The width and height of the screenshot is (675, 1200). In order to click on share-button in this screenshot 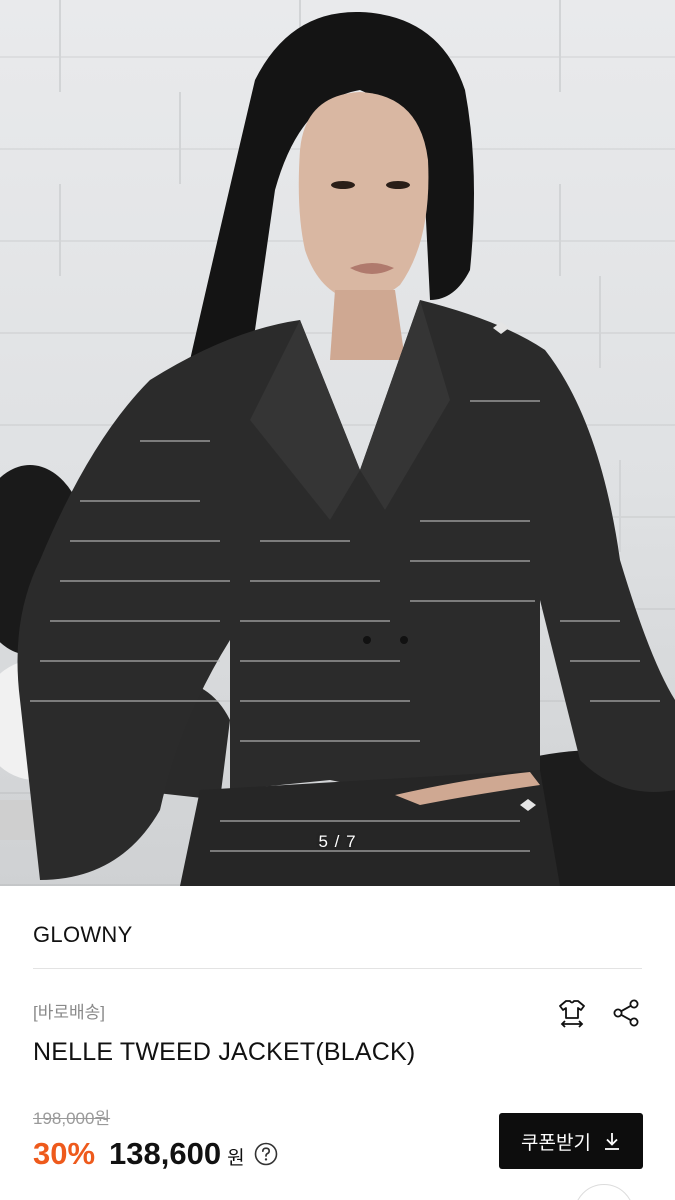, I will do `click(626, 1013)`.